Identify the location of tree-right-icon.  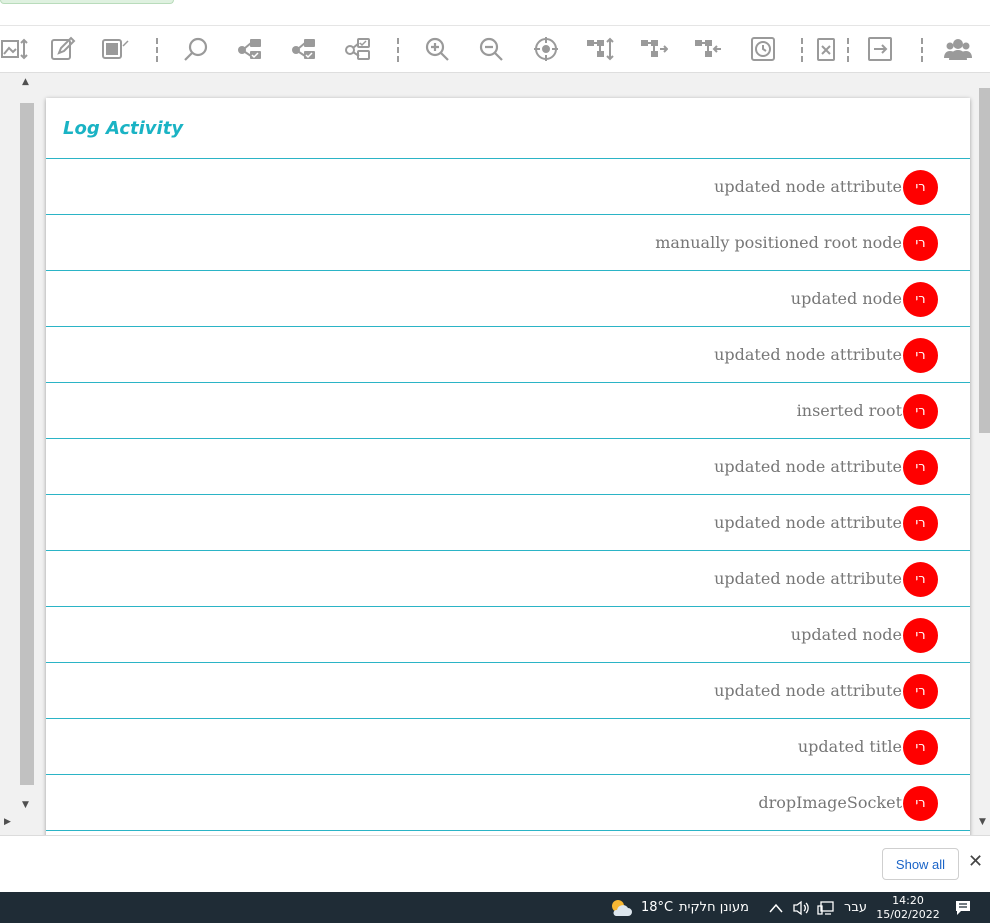
(654, 49).